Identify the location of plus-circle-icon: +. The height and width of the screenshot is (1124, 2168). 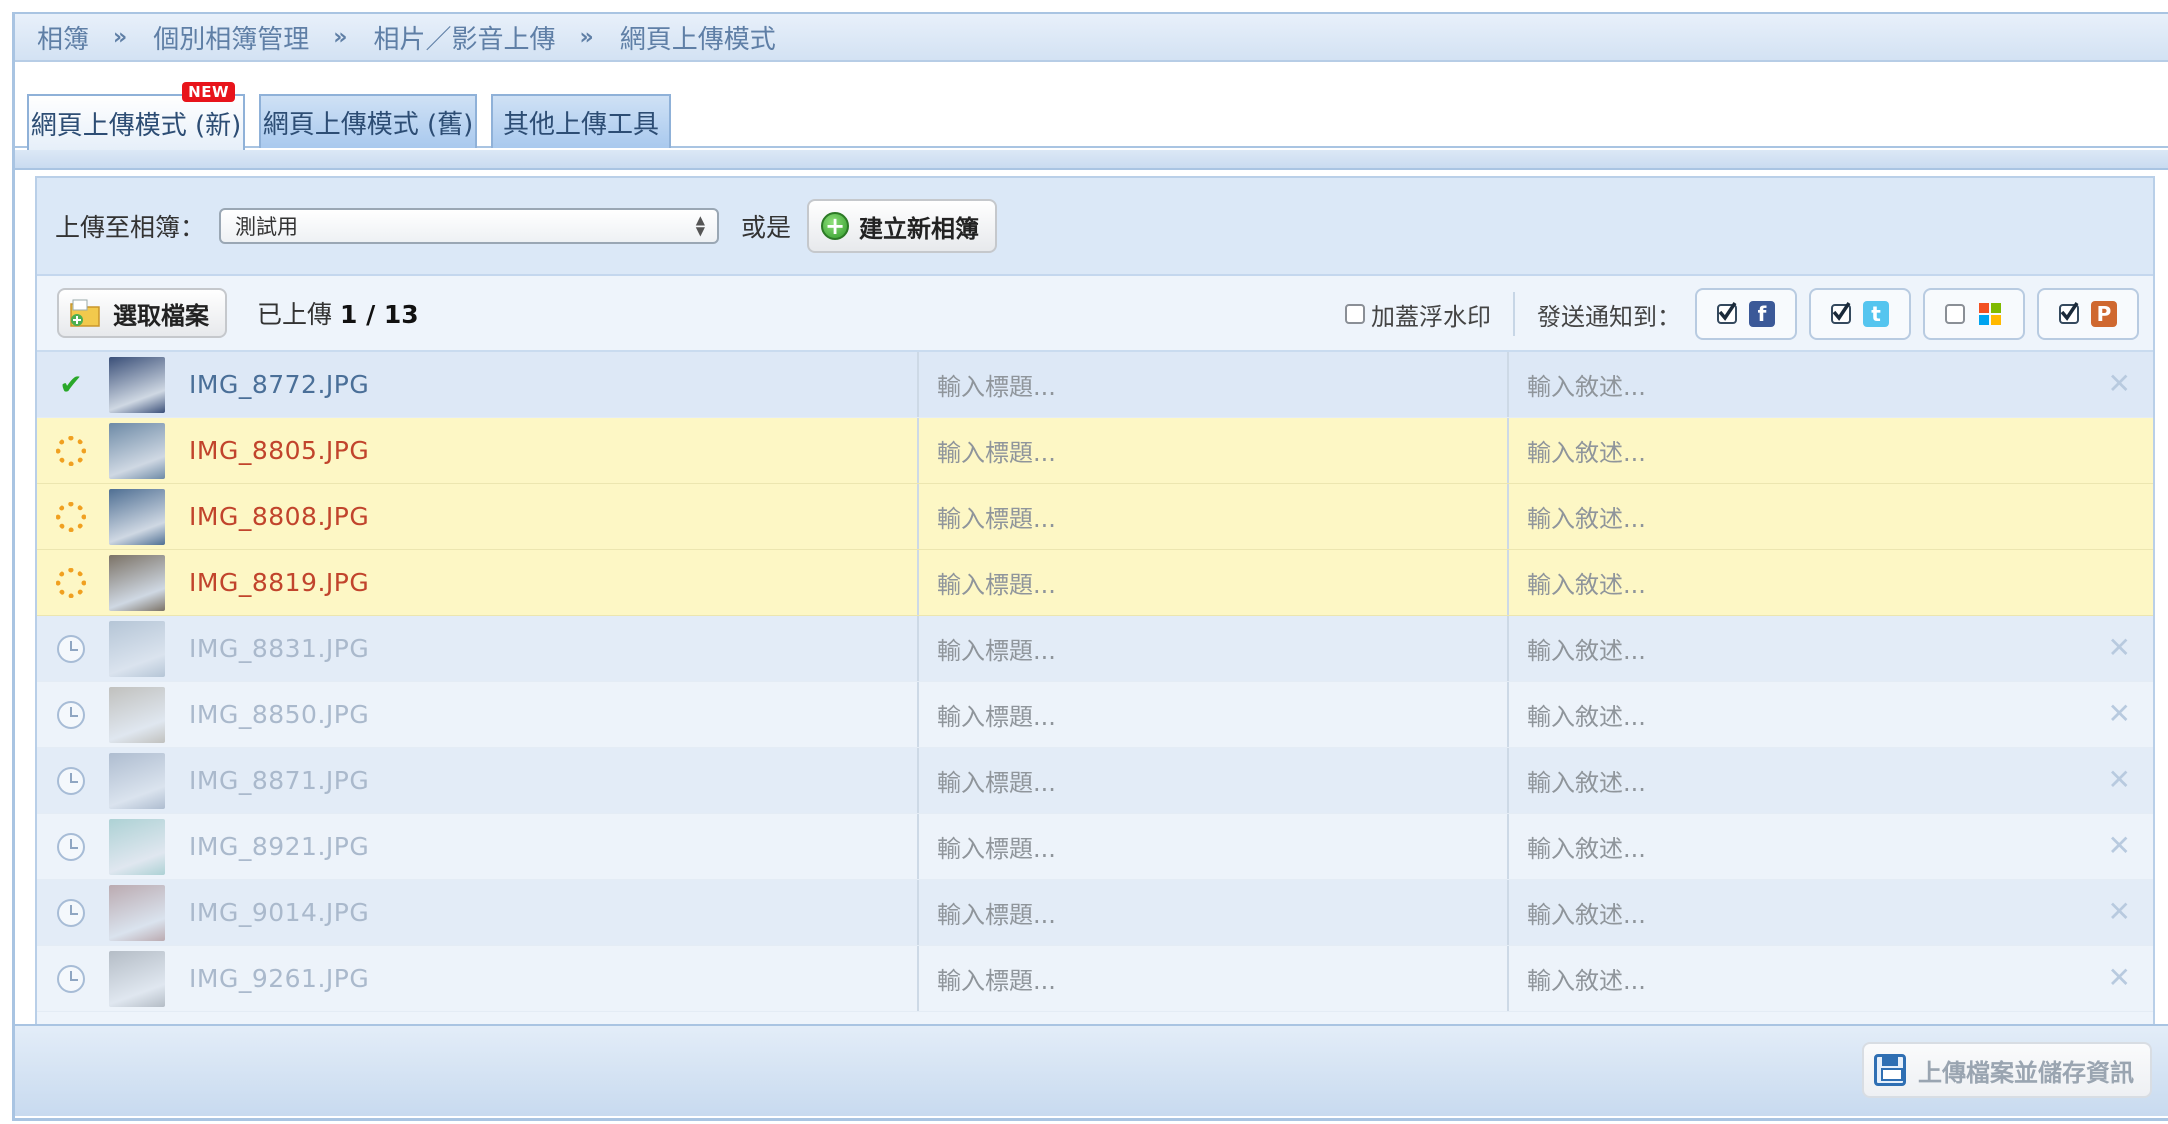
(835, 226).